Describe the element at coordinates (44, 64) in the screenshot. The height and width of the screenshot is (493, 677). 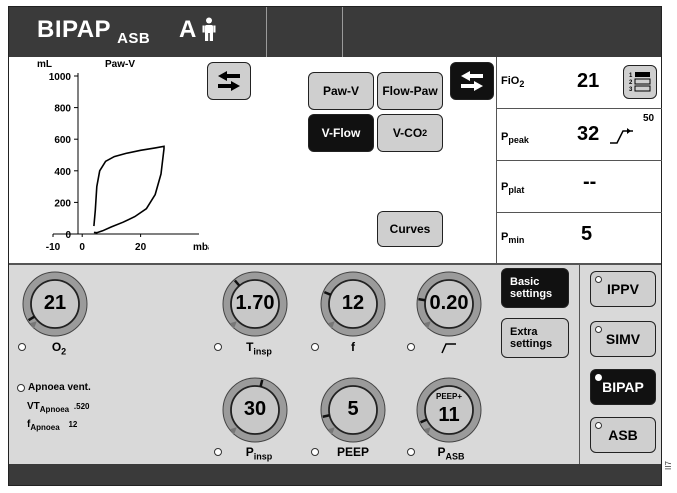
I see `y-unit-label: mL` at that location.